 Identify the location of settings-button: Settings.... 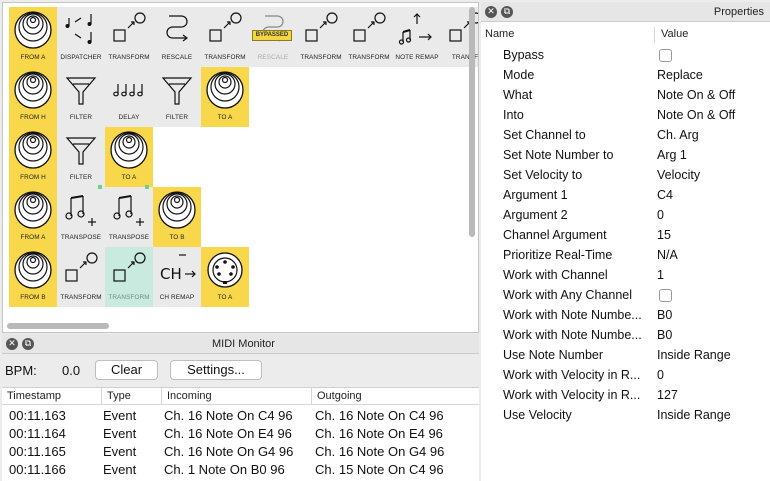
(216, 370).